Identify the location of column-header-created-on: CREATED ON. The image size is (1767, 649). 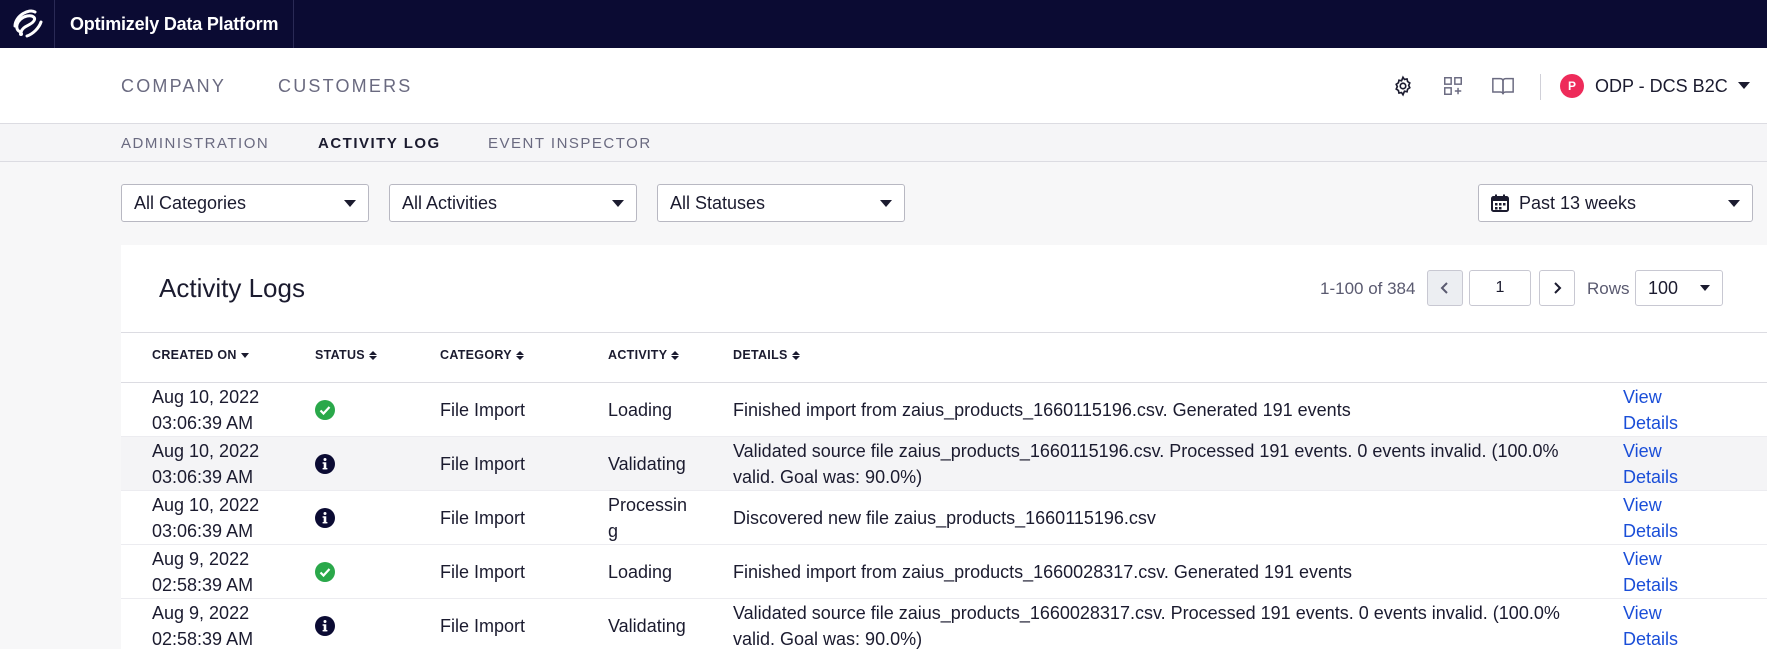
(200, 355).